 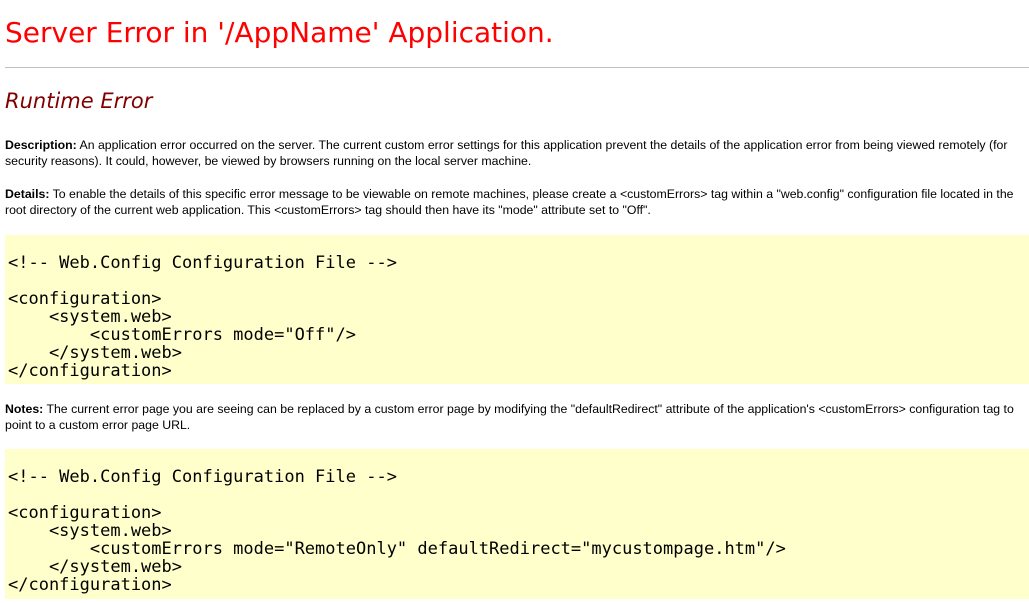 I want to click on page-title: Server Error in '/AppName' Application., so click(x=279, y=32).